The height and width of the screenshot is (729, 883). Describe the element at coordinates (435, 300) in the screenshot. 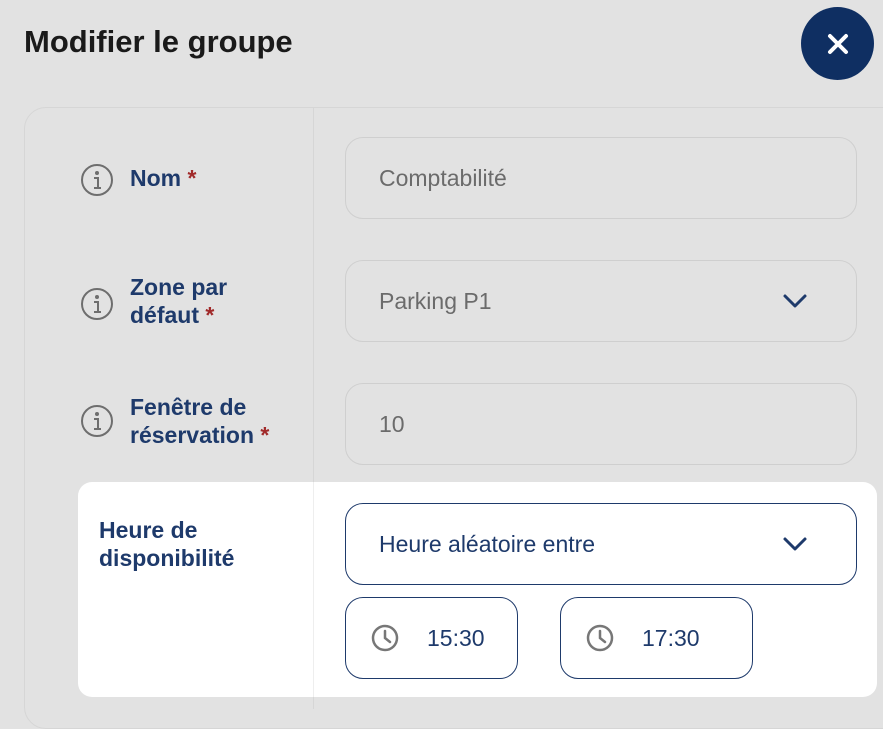

I see `zone-select-value: Parking P1` at that location.